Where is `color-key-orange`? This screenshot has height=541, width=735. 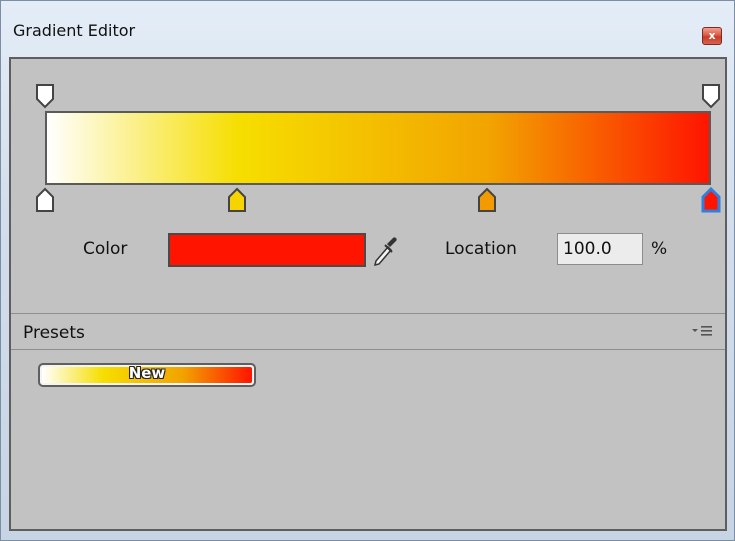
color-key-orange is located at coordinates (487, 200).